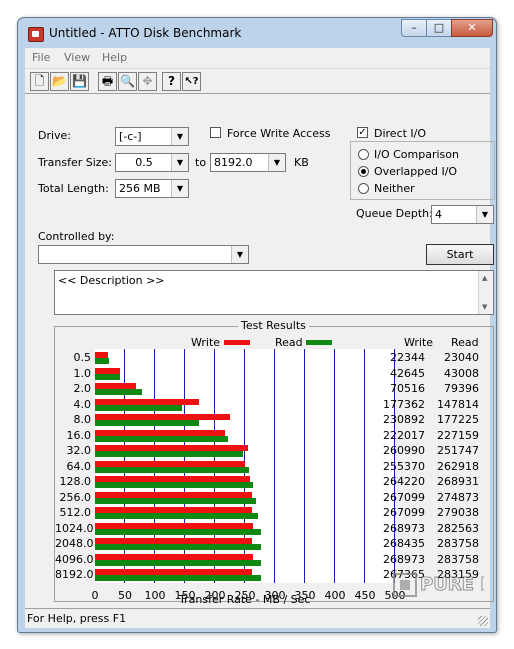  What do you see at coordinates (147, 81) in the screenshot?
I see `move-icon: ✥` at bounding box center [147, 81].